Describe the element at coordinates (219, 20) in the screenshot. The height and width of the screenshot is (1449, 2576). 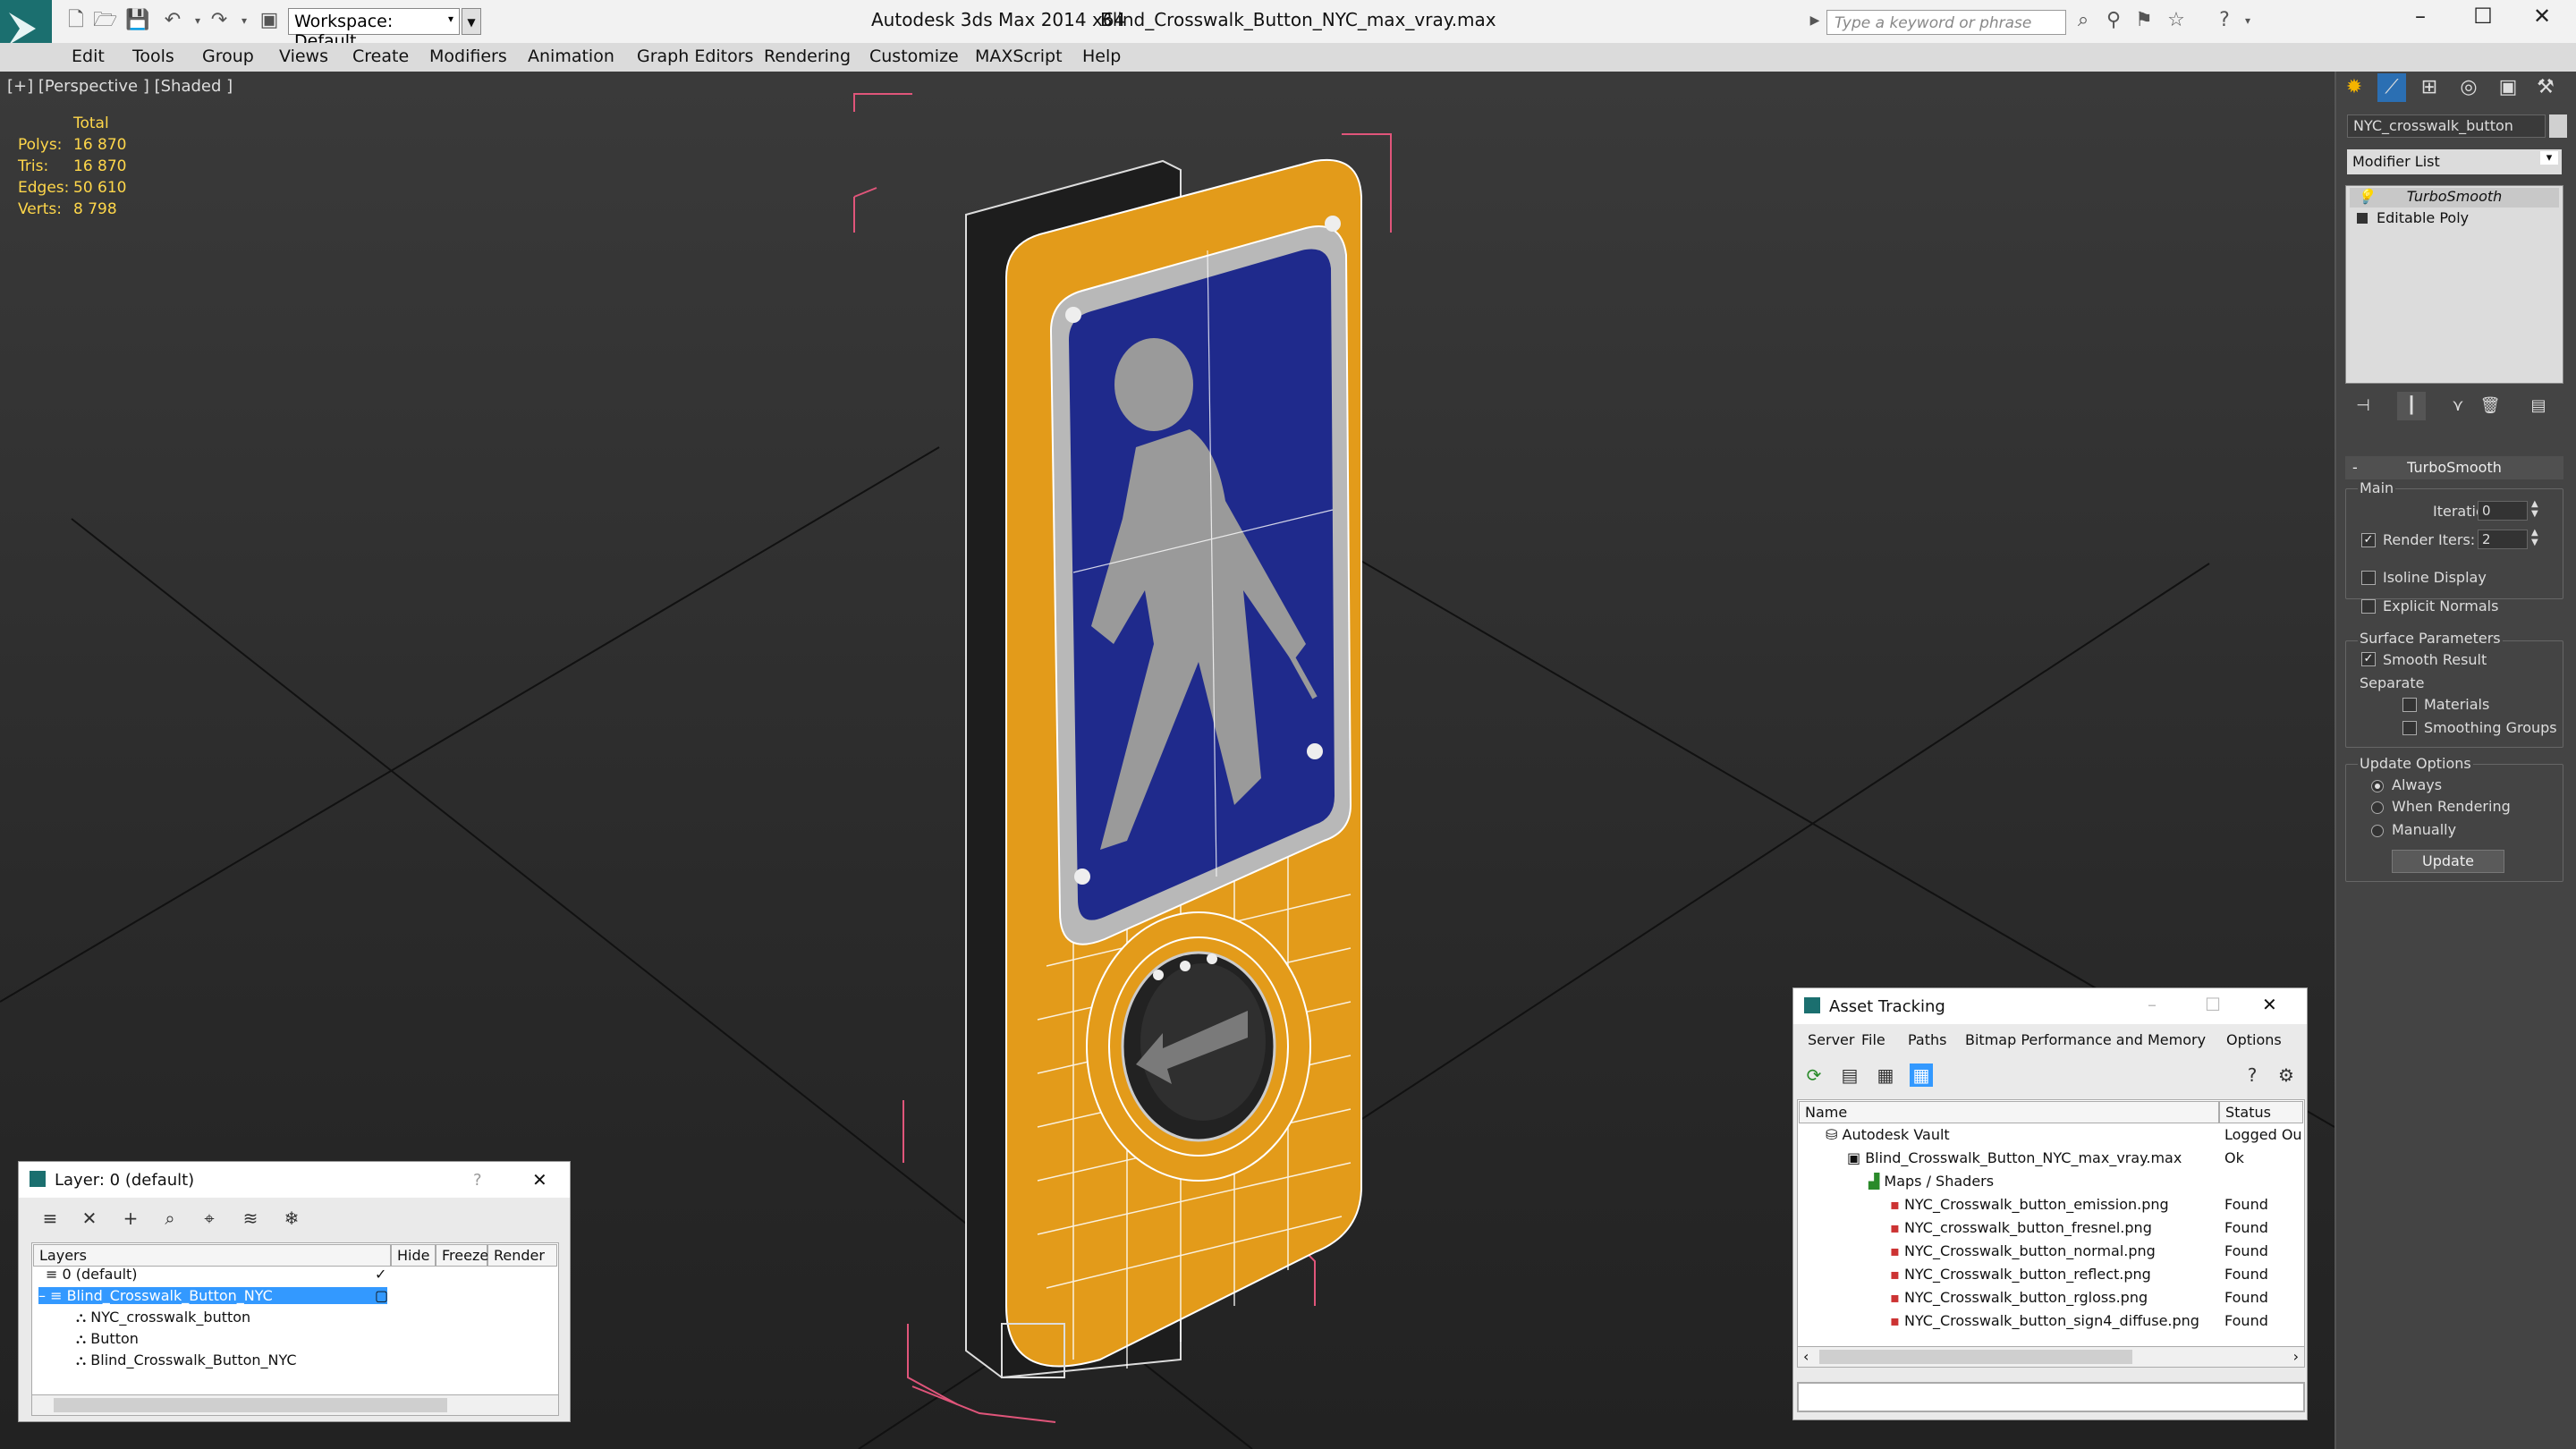
I see `redo-icon: ↷` at that location.